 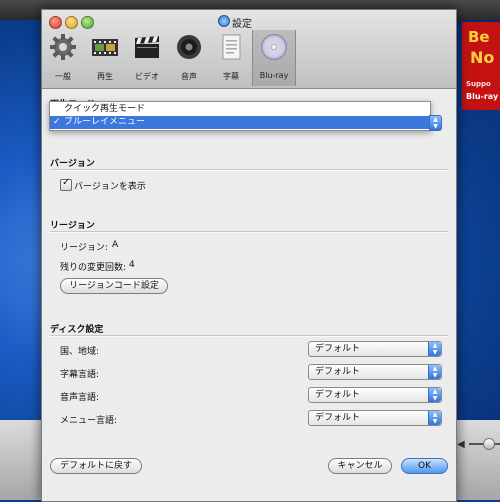 I want to click on volume-slider: ◀, so click(x=477, y=444).